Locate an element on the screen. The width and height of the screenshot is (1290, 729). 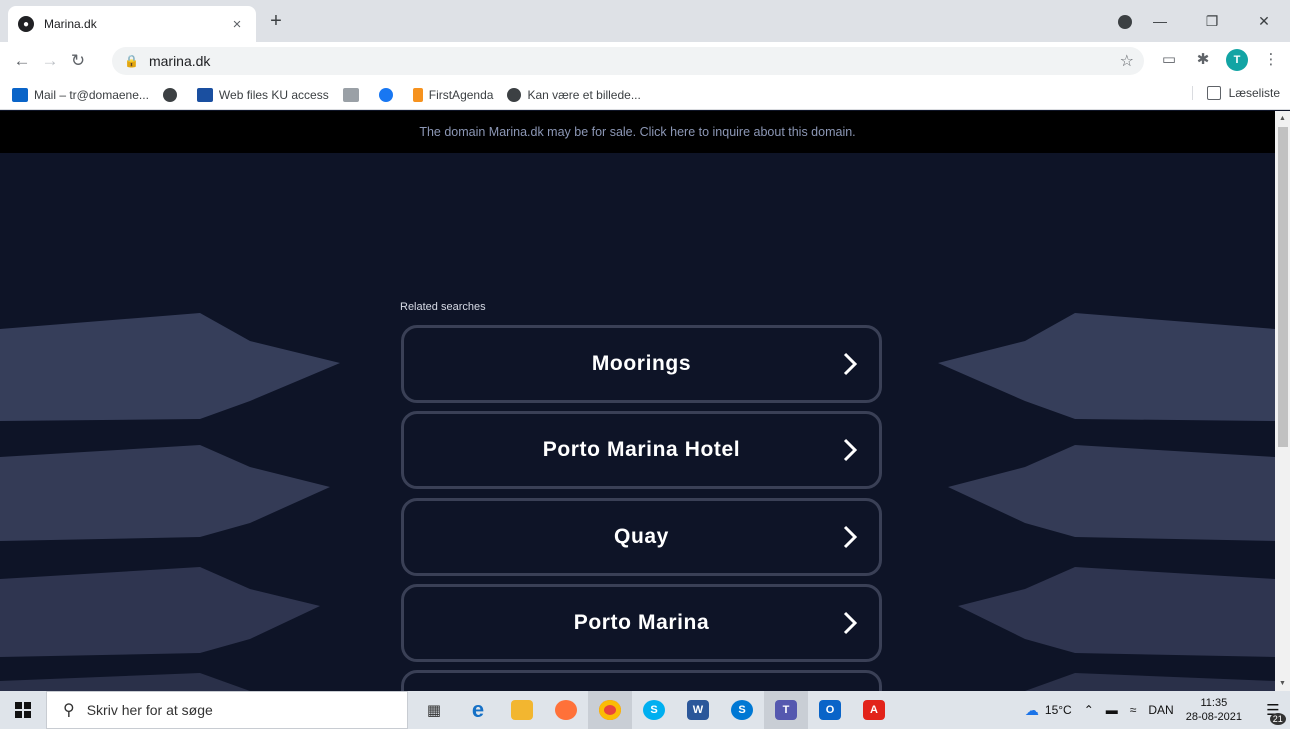
outlook-icon: O is located at coordinates (830, 710).